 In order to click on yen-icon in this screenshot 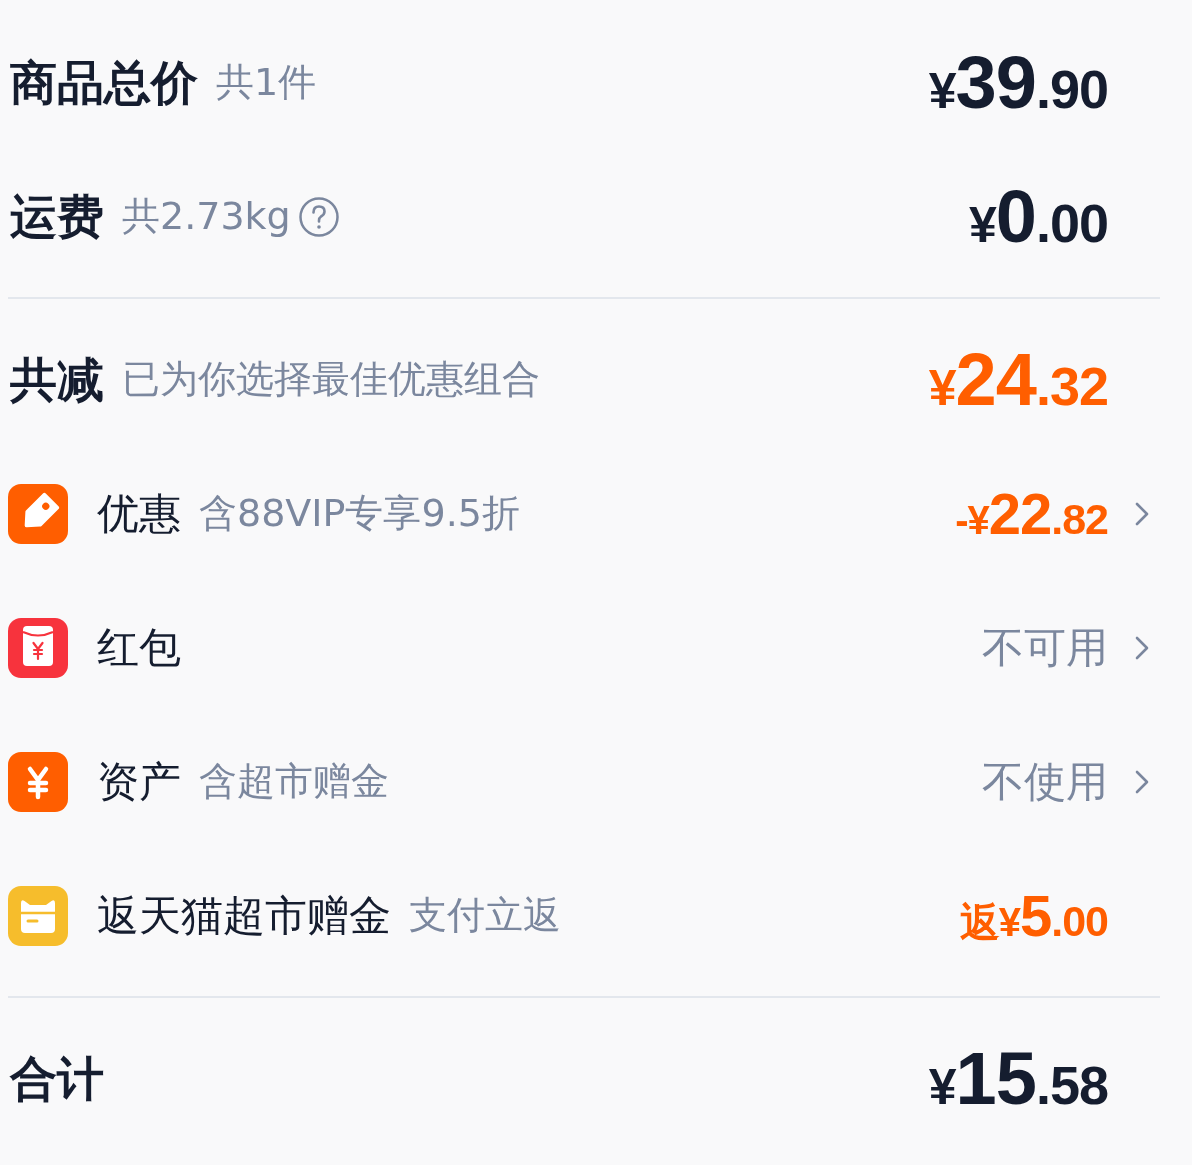, I will do `click(38, 782)`.